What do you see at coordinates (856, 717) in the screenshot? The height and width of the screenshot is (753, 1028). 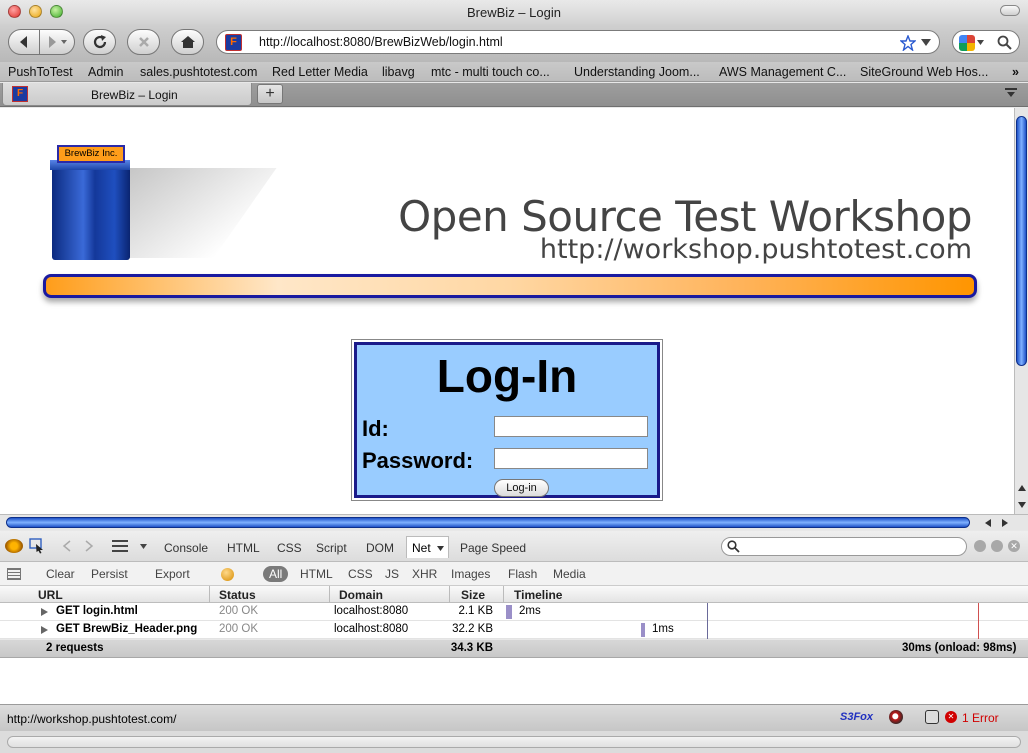 I see `s3fox-icon: S3Fox` at bounding box center [856, 717].